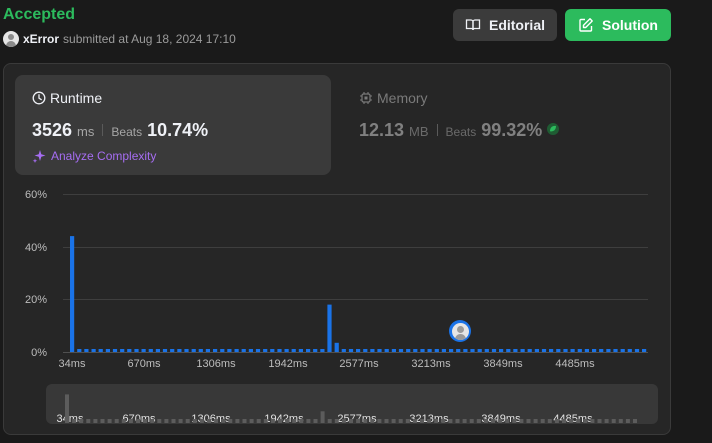 Image resolution: width=712 pixels, height=443 pixels. I want to click on username-link: xError, so click(41, 39).